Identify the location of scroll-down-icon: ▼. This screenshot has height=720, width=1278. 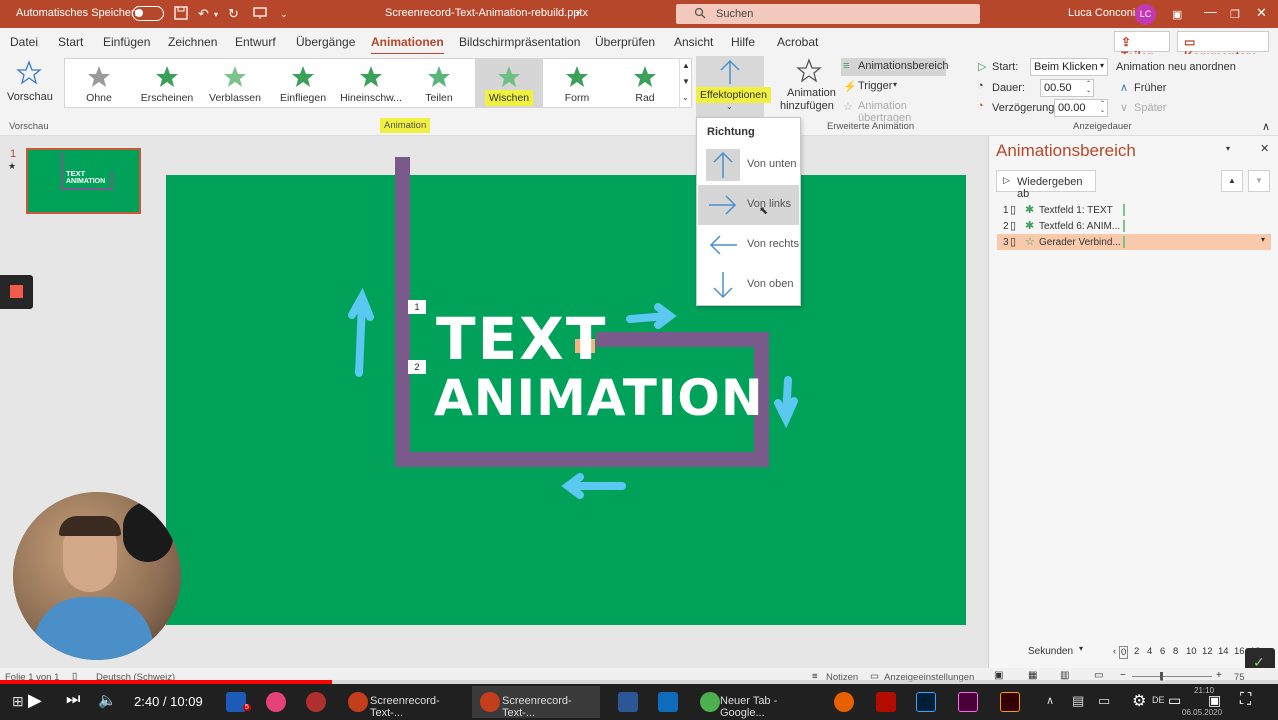
(686, 81).